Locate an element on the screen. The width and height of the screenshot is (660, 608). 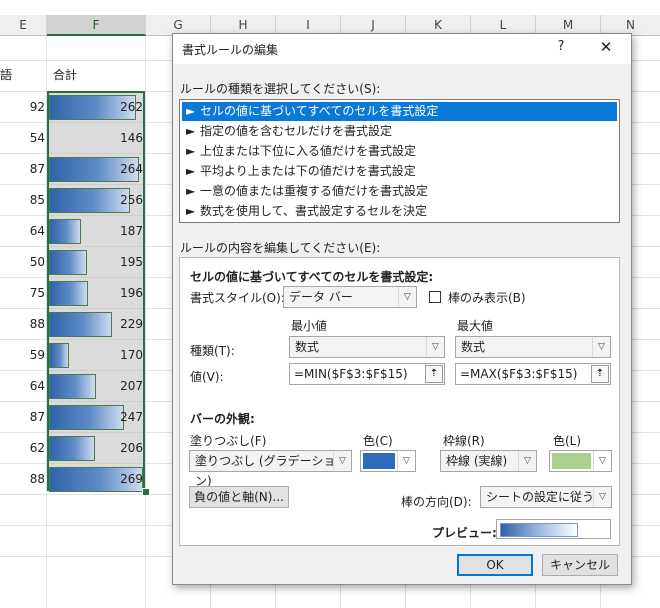
fill-handle is located at coordinates (146, 492).